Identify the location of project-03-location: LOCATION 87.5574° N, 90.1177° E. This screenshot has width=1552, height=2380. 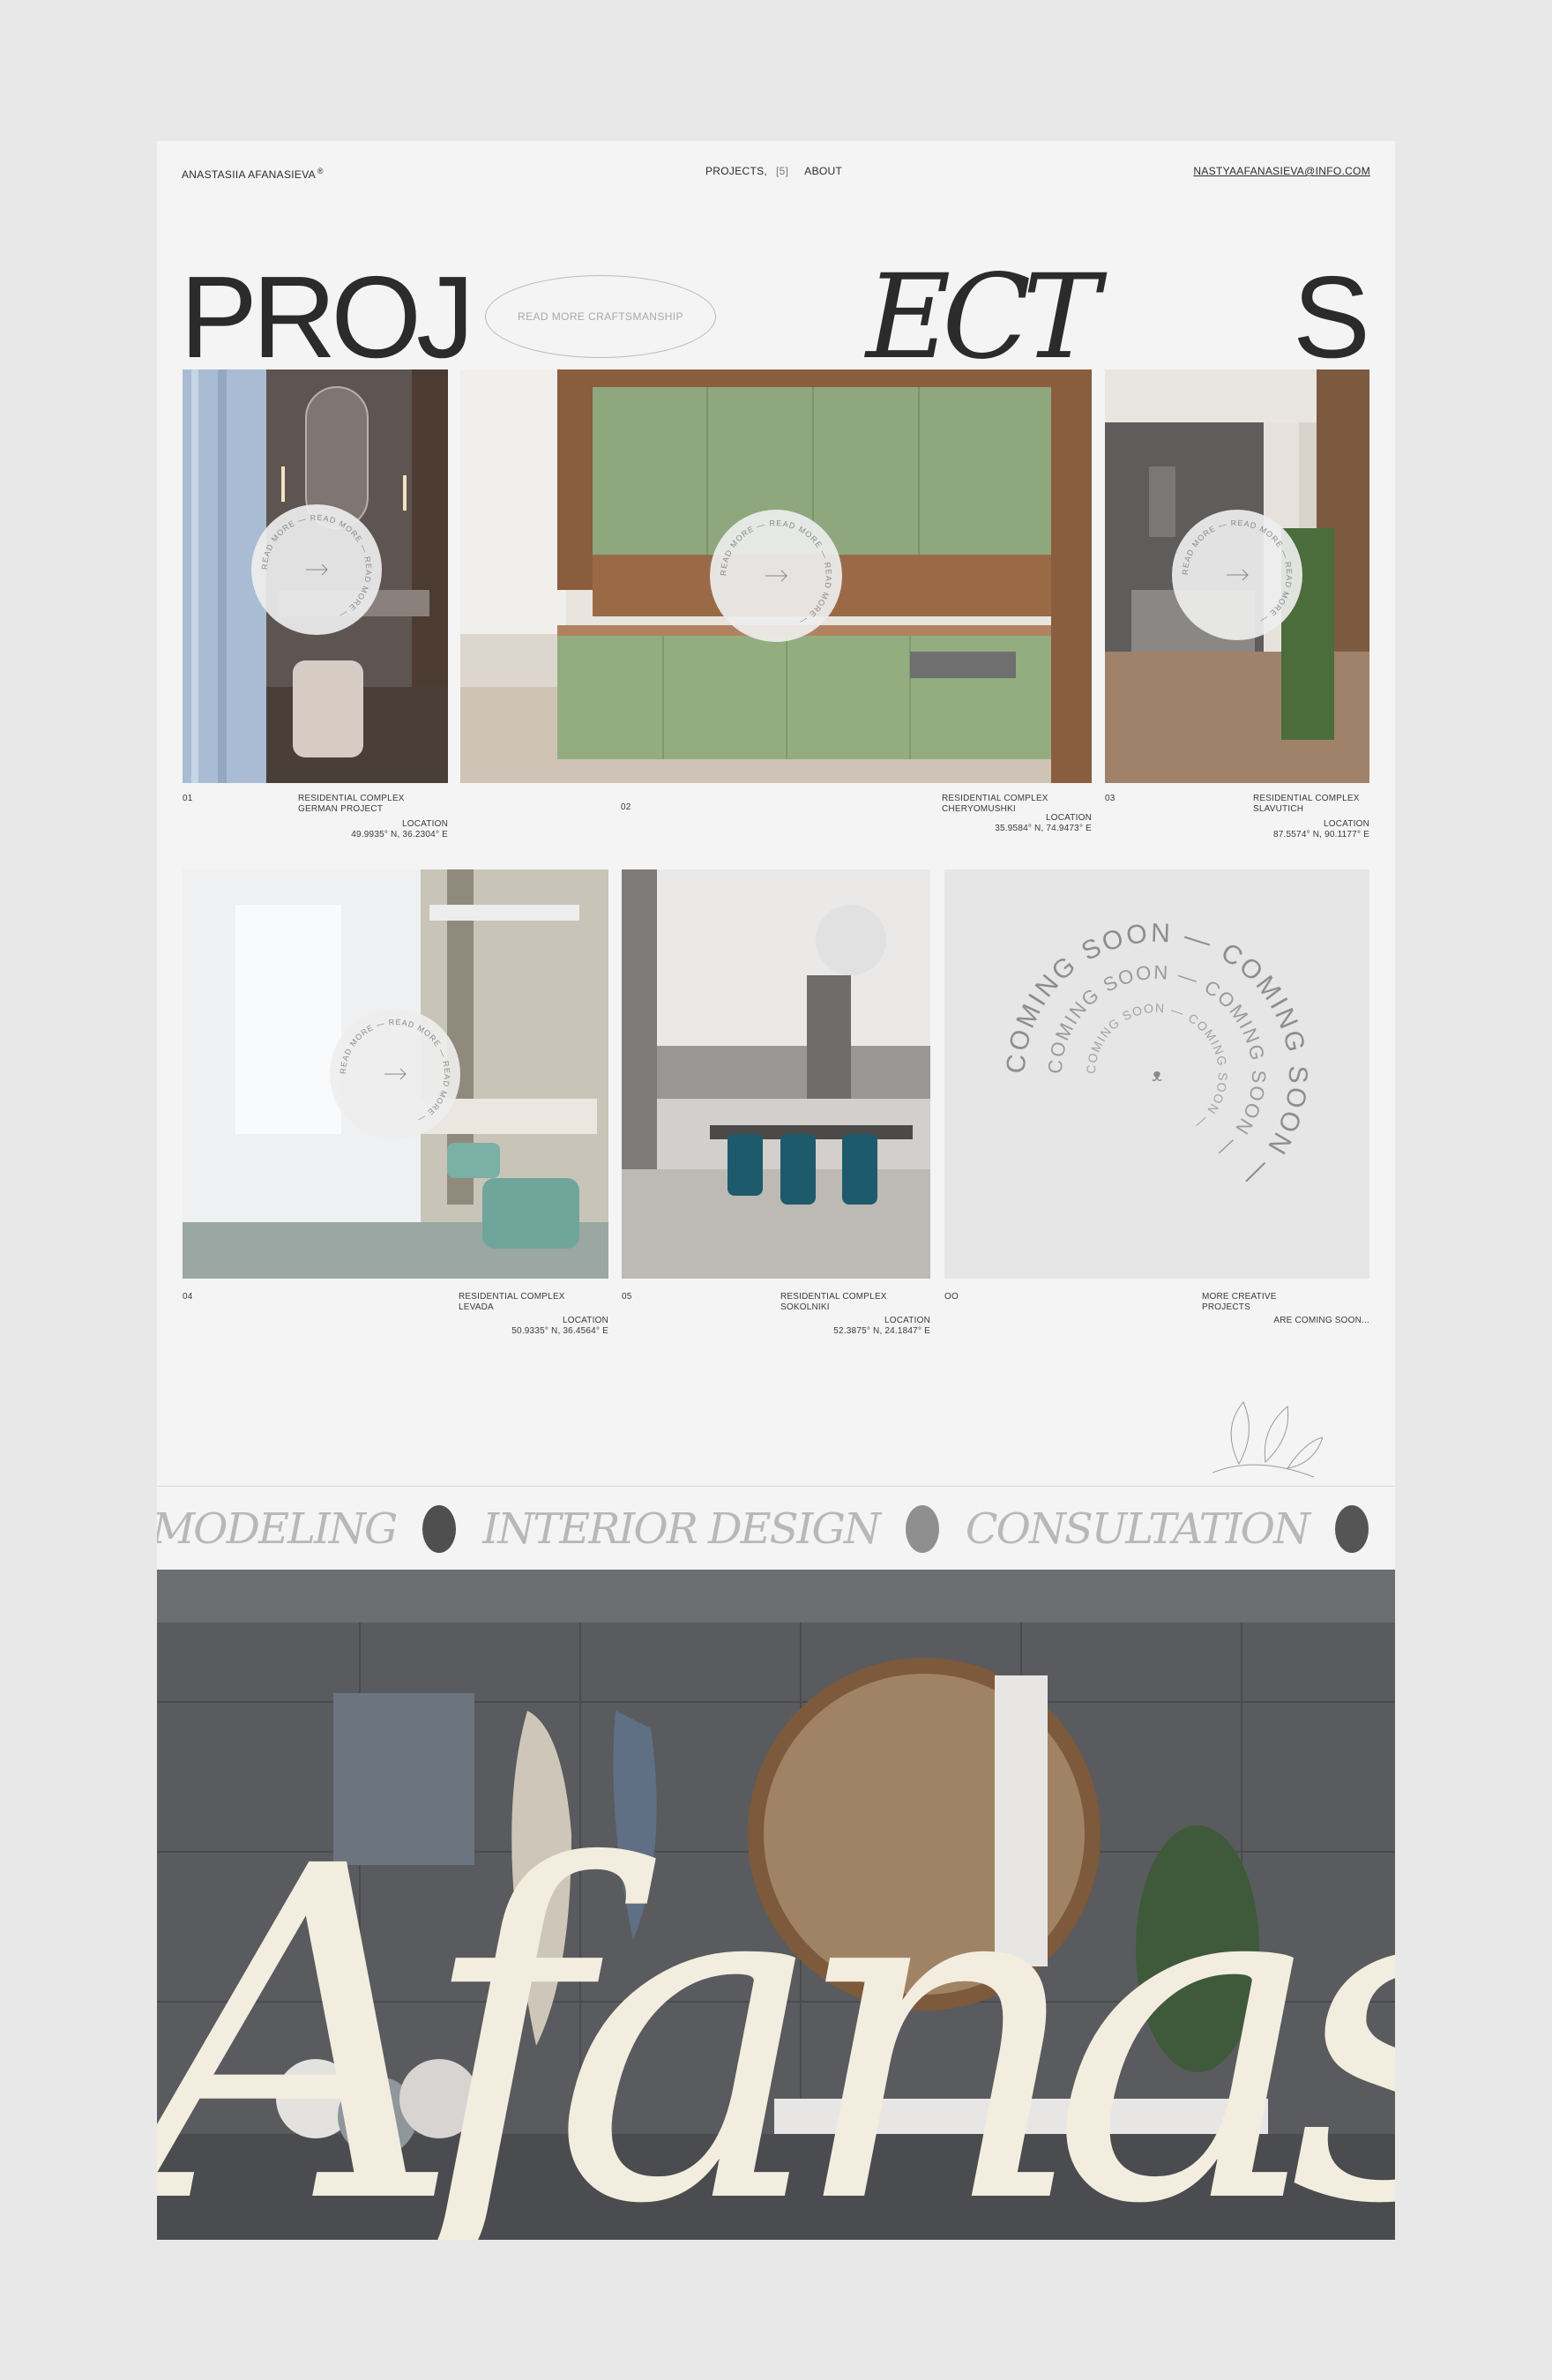
(1290, 829).